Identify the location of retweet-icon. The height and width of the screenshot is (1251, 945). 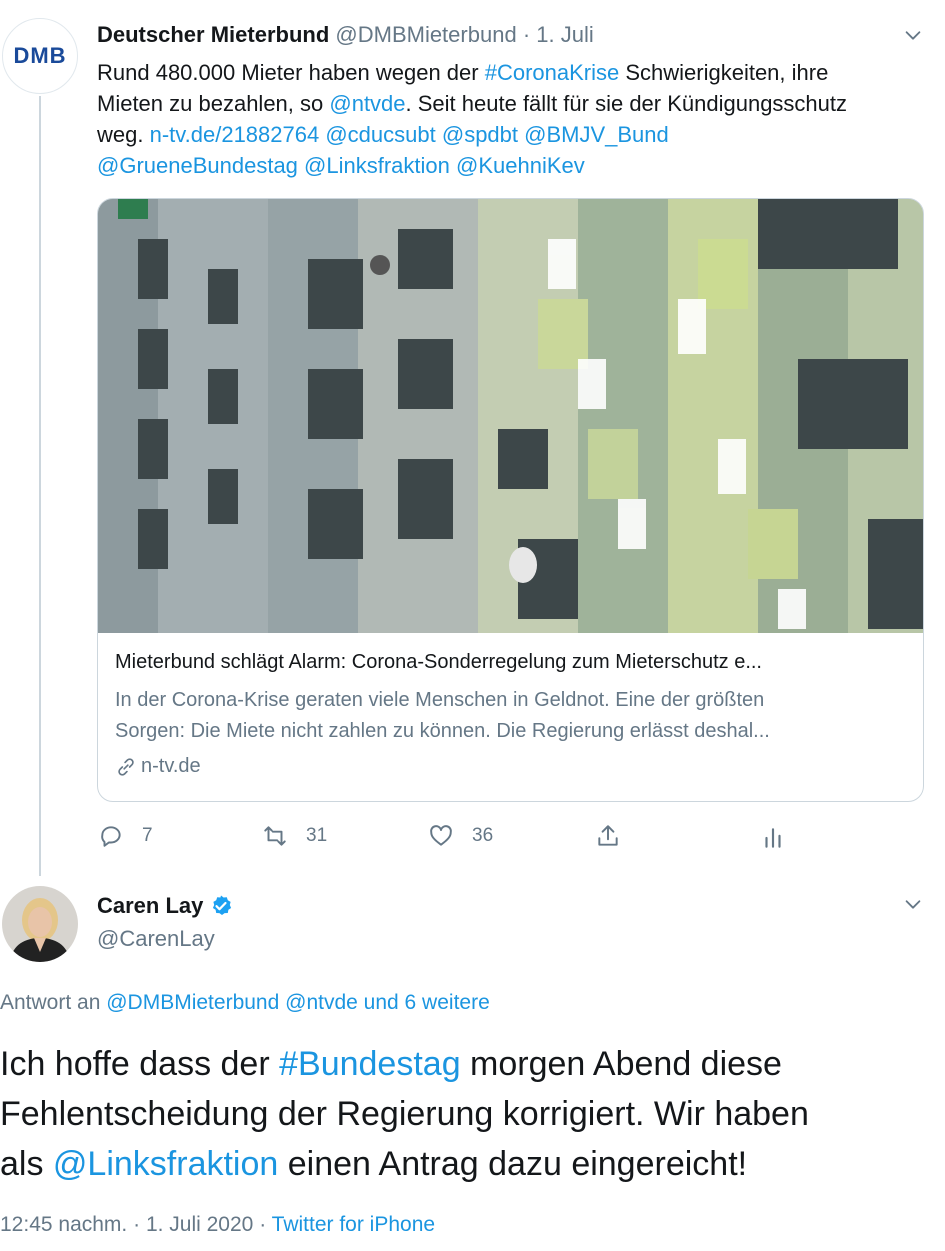
(275, 836).